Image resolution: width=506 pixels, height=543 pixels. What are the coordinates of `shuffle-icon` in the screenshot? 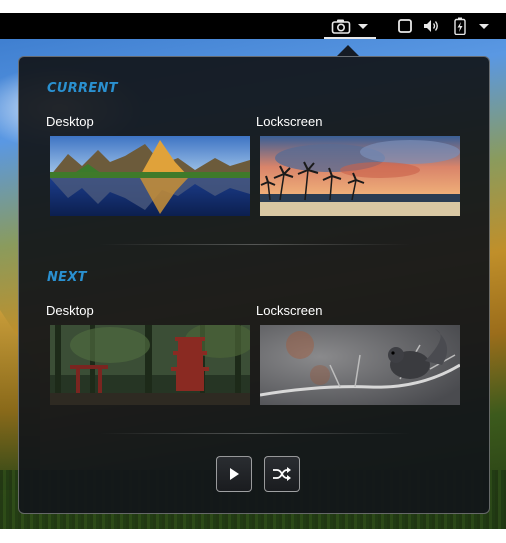 It's located at (282, 474).